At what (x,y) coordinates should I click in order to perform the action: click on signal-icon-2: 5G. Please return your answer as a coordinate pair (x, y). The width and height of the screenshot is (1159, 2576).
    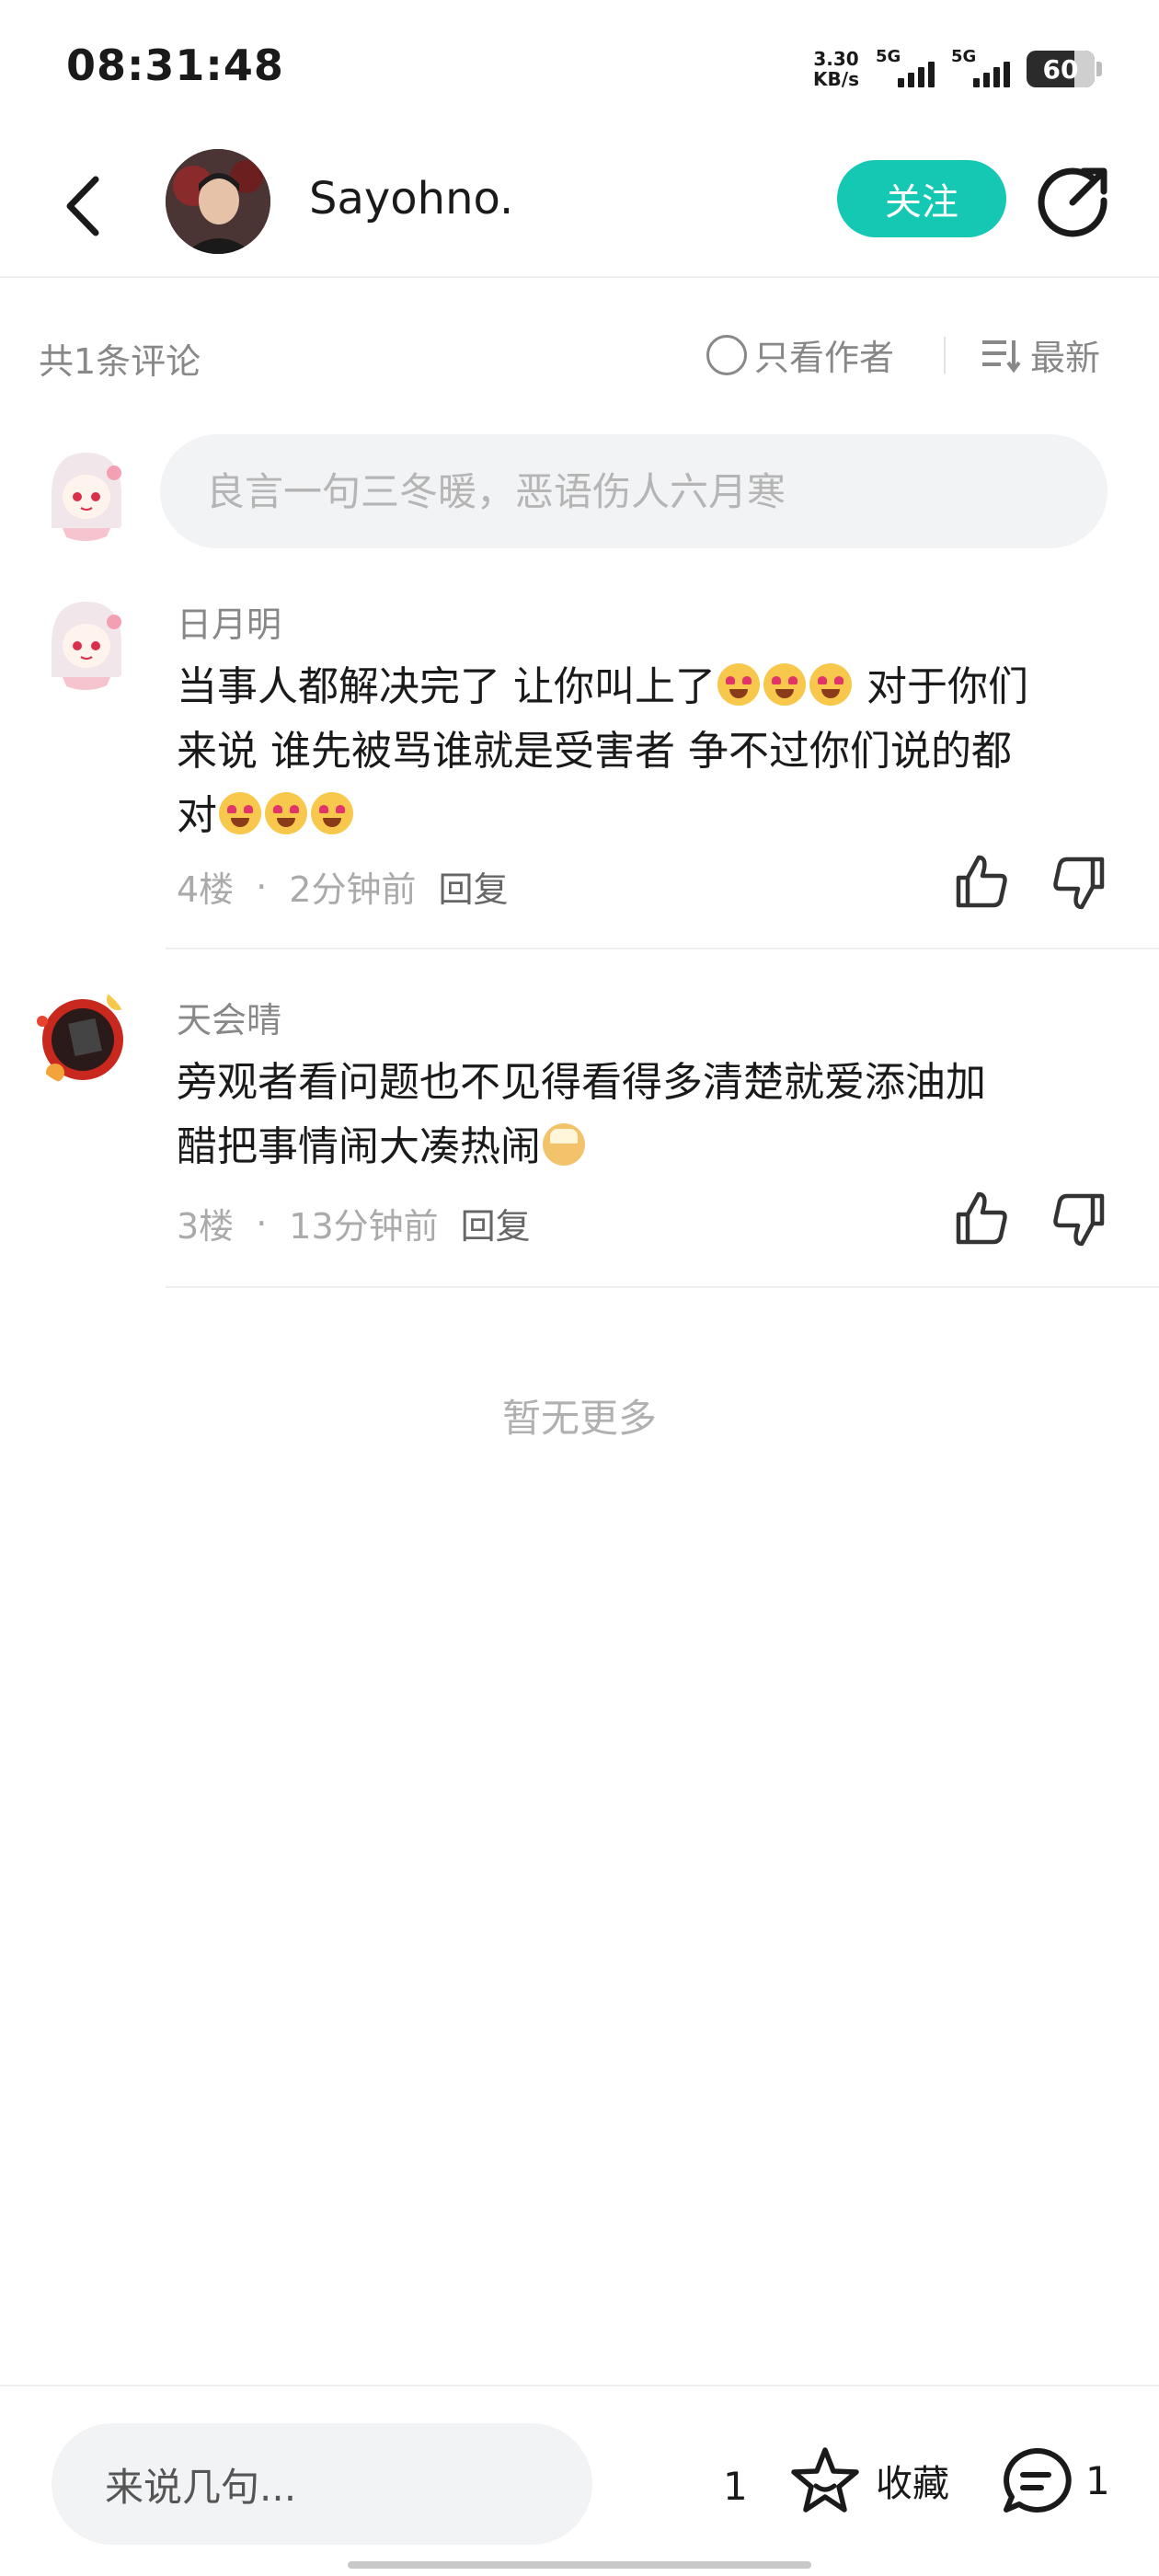
    Looking at the image, I should click on (980, 69).